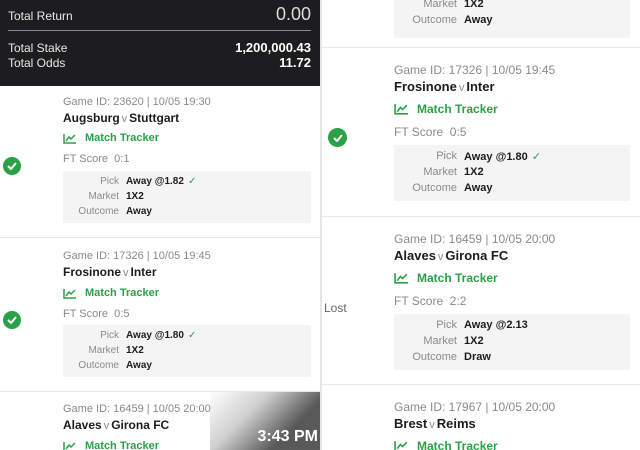 This screenshot has width=640, height=450. I want to click on ft-score-value: 2:2, so click(458, 301).